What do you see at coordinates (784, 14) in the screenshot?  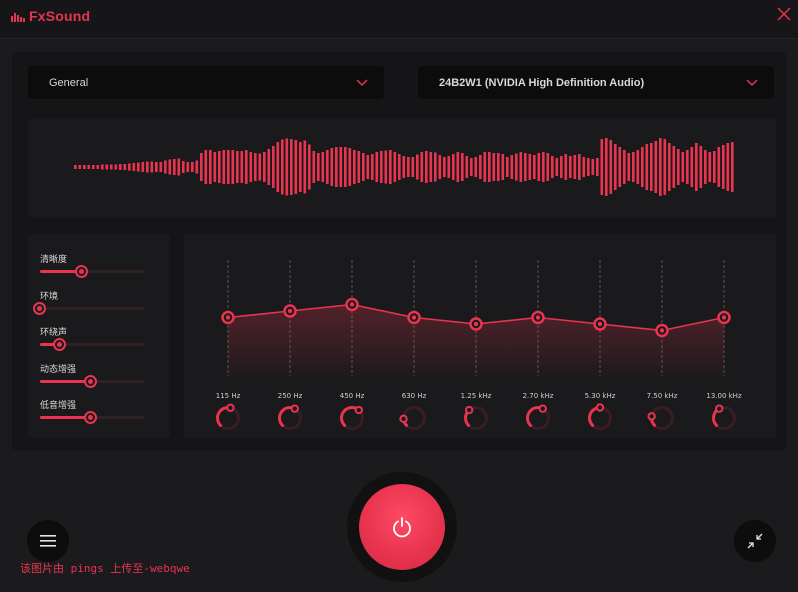 I see `close-icon` at bounding box center [784, 14].